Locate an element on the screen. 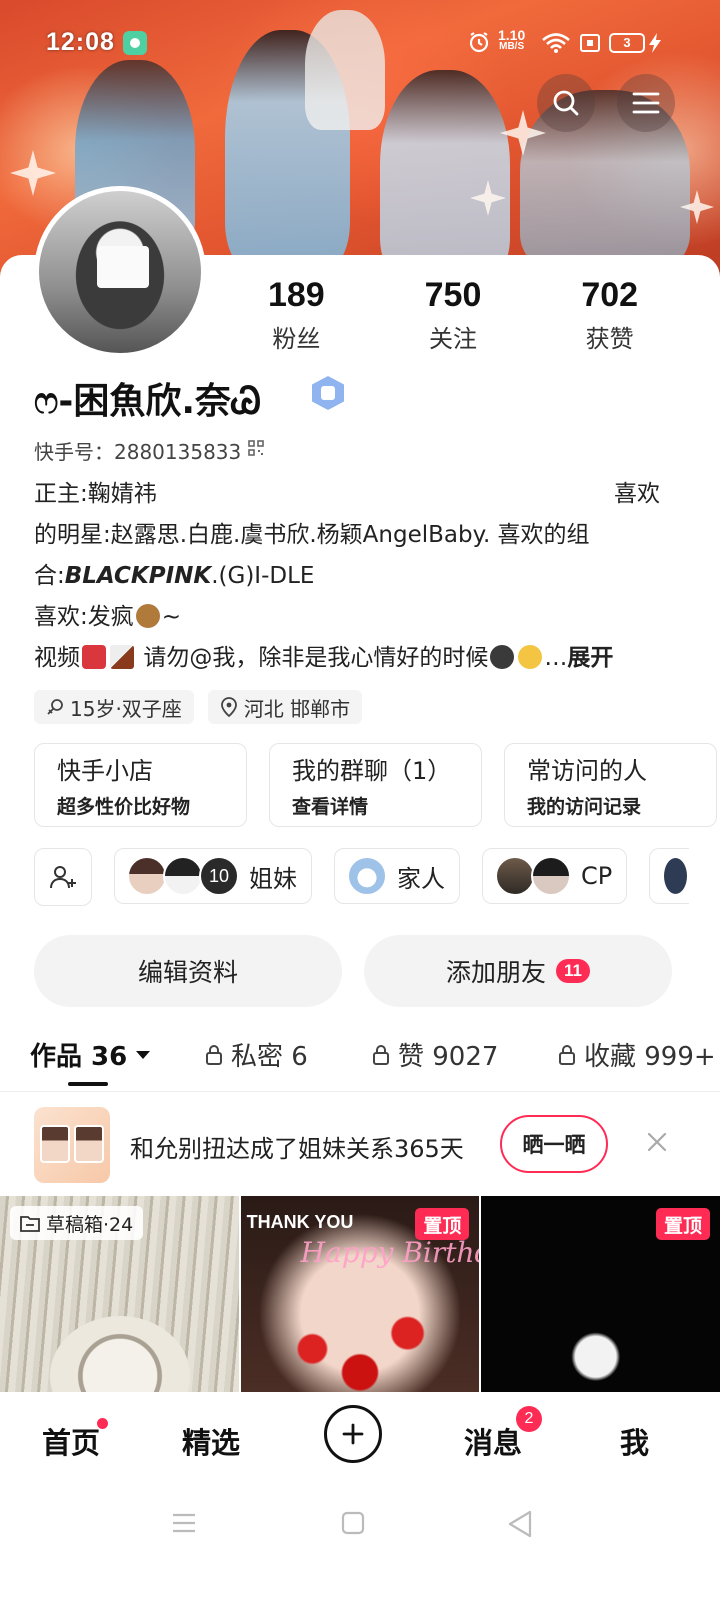 The image size is (720, 1600). bio-text: .(G)I-DLE is located at coordinates (263, 576).